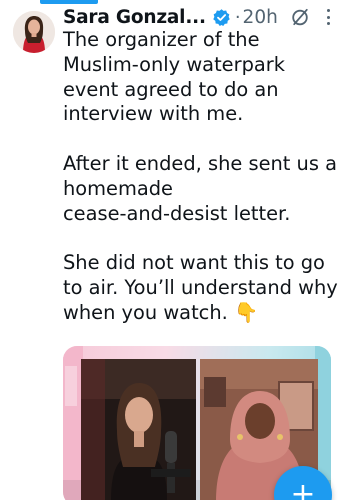 This screenshot has width=344, height=500. Describe the element at coordinates (303, 488) in the screenshot. I see `compose-plus-icon: +` at that location.